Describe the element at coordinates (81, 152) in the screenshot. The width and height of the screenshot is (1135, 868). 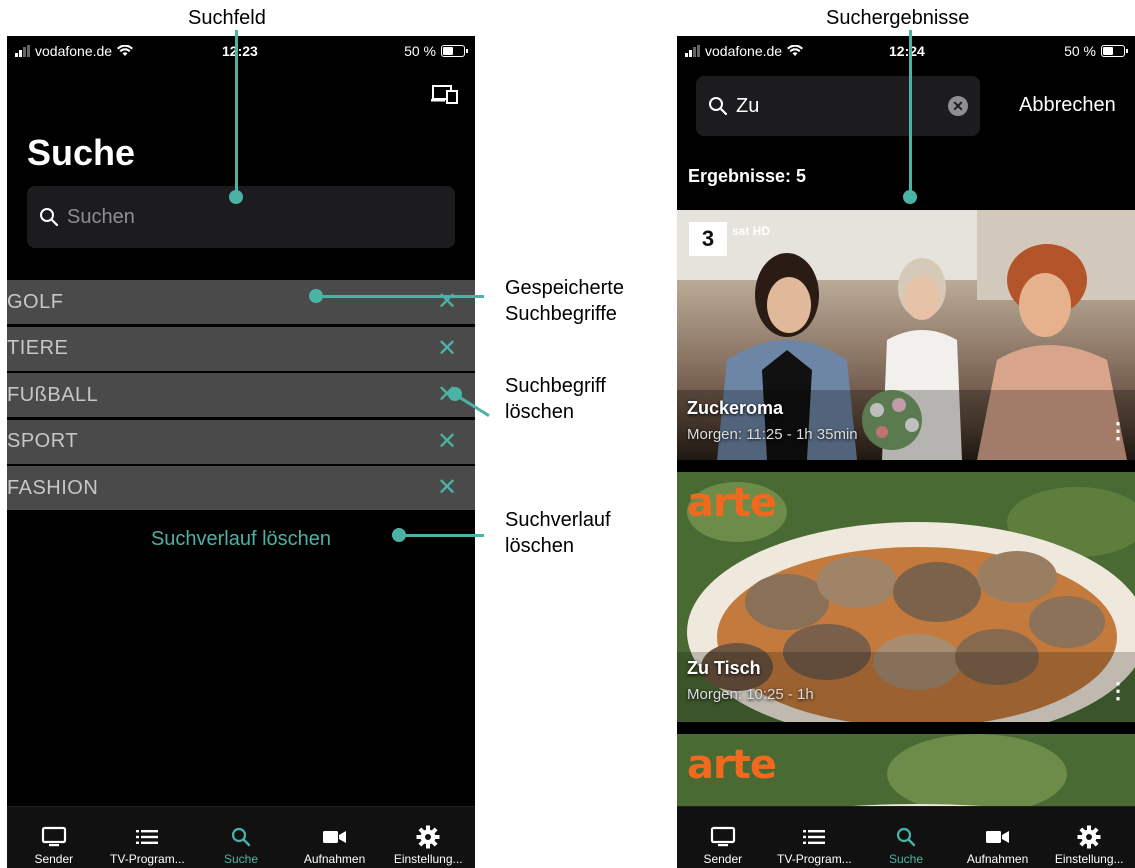
I see `page-title: Suche` at that location.